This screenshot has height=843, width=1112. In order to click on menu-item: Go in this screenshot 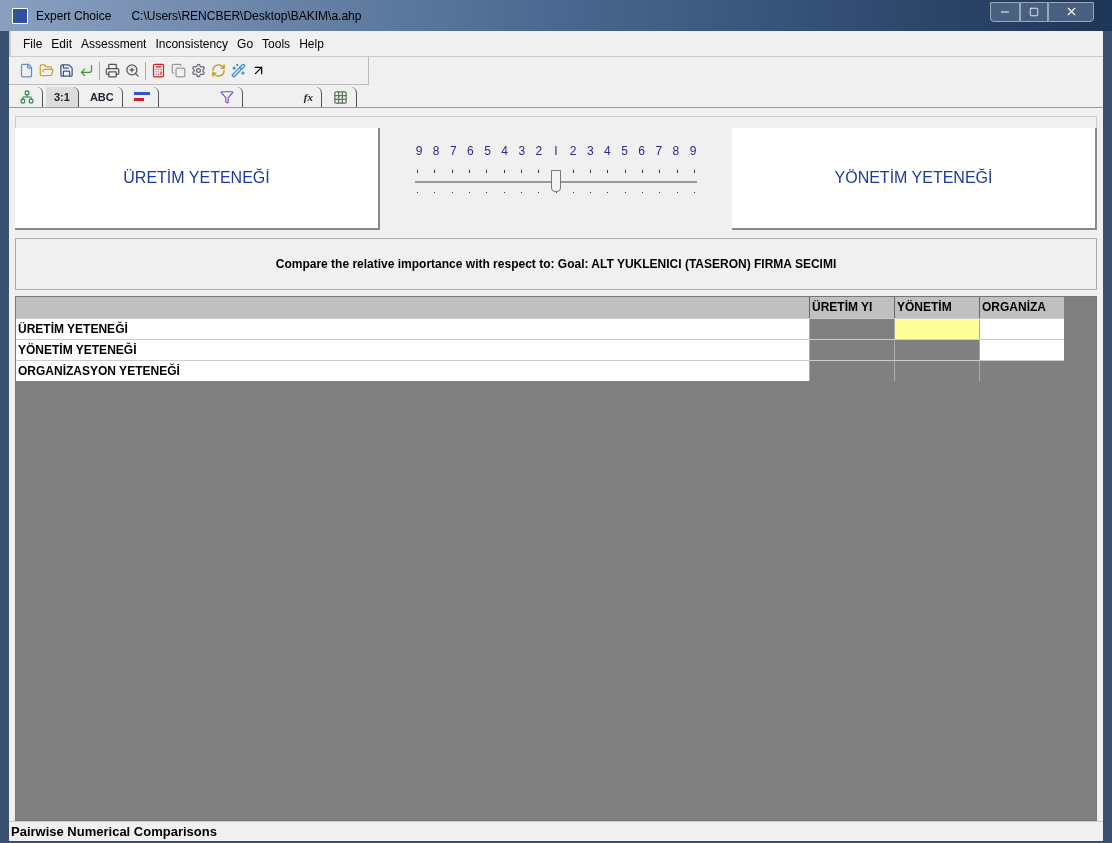, I will do `click(245, 43)`.